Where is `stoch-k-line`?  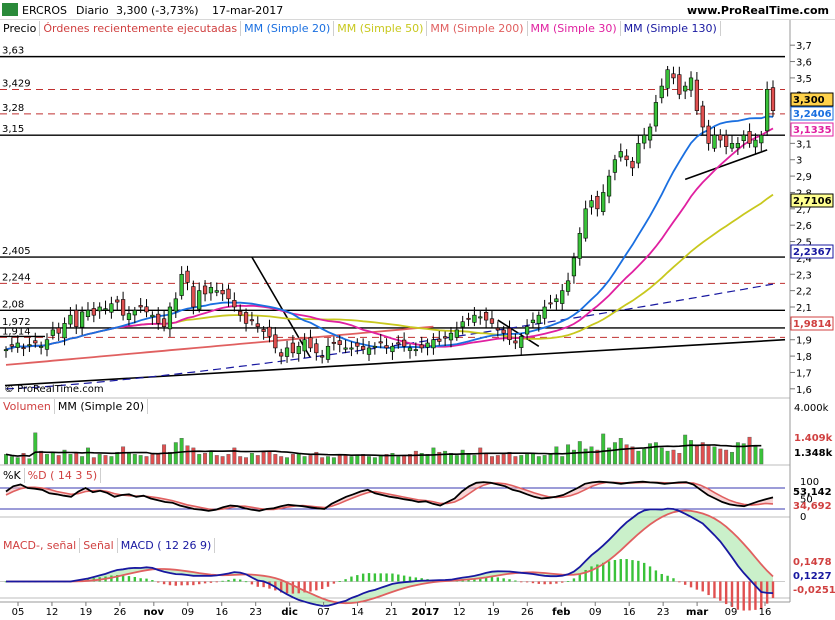
stoch-k-line is located at coordinates (389, 496).